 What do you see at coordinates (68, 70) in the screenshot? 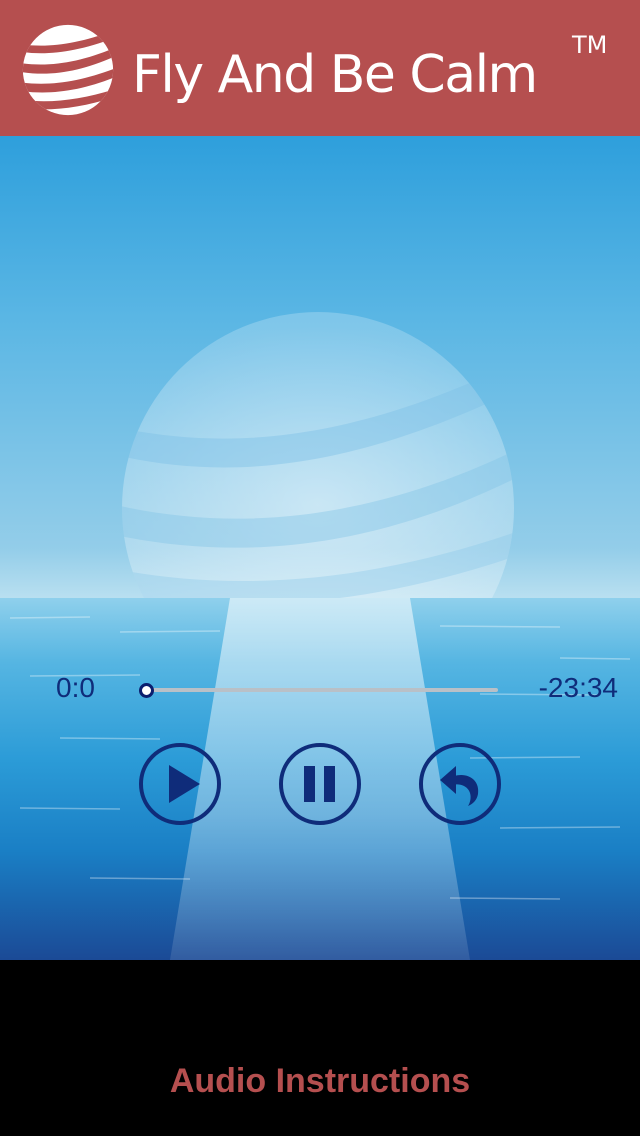
I see `striped-globe-logo-icon` at bounding box center [68, 70].